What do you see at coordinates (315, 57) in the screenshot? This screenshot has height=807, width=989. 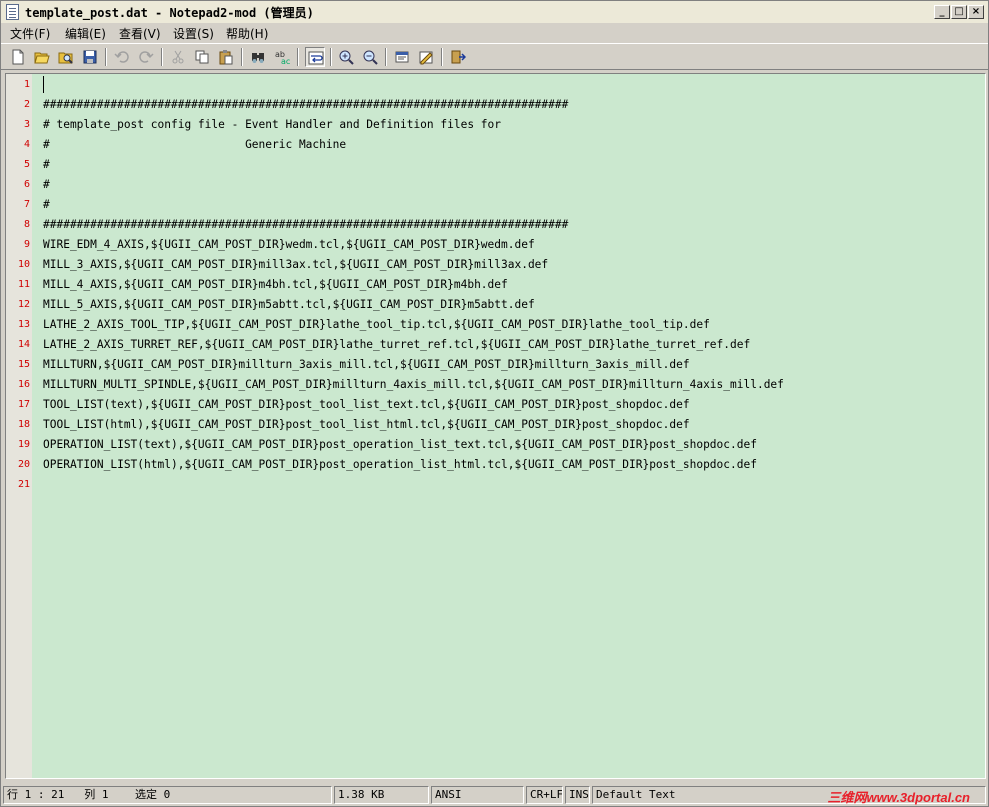 I see `word-wrap-icon` at bounding box center [315, 57].